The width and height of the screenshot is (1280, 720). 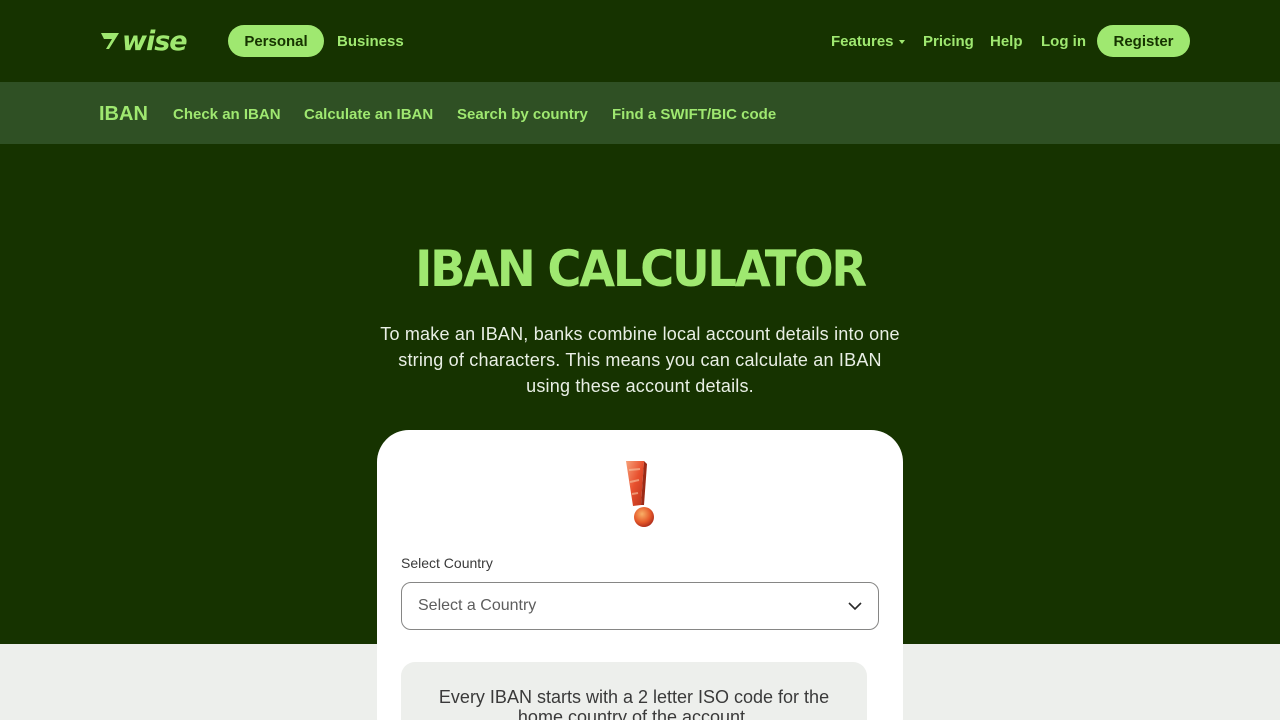 I want to click on pricing-link: Pricing, so click(x=948, y=41).